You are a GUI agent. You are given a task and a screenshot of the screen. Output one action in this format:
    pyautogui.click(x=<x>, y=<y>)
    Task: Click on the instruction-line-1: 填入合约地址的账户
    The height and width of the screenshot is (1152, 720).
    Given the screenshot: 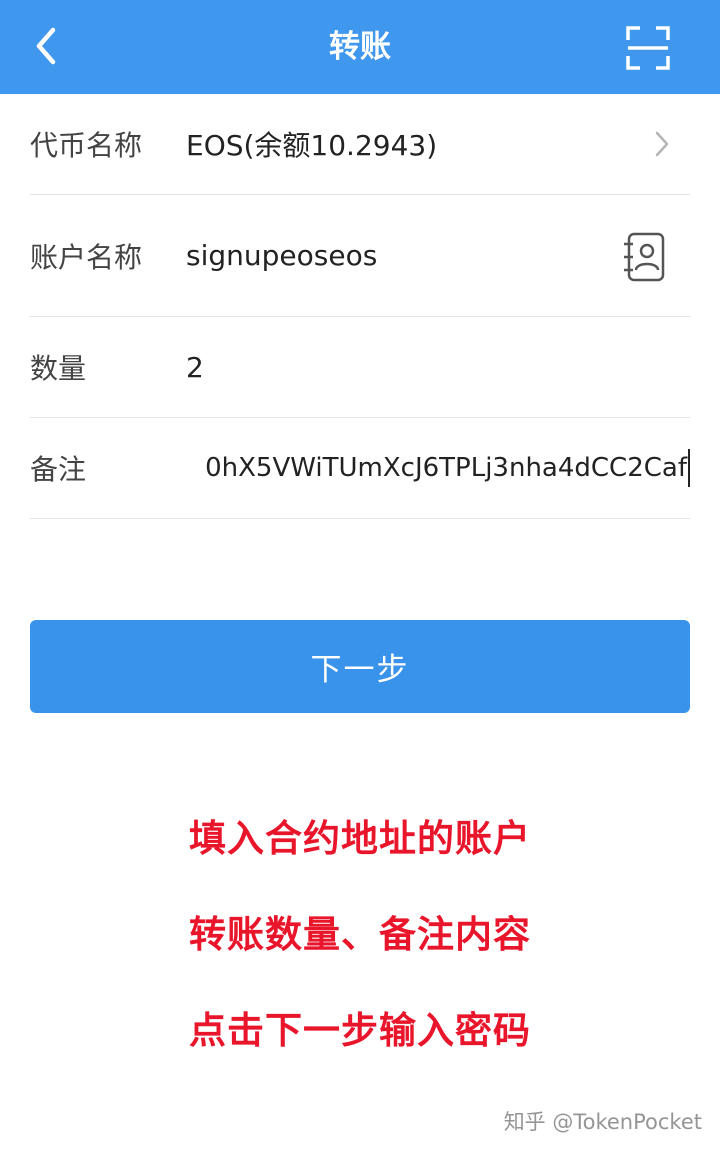 What is the action you would take?
    pyautogui.click(x=360, y=838)
    